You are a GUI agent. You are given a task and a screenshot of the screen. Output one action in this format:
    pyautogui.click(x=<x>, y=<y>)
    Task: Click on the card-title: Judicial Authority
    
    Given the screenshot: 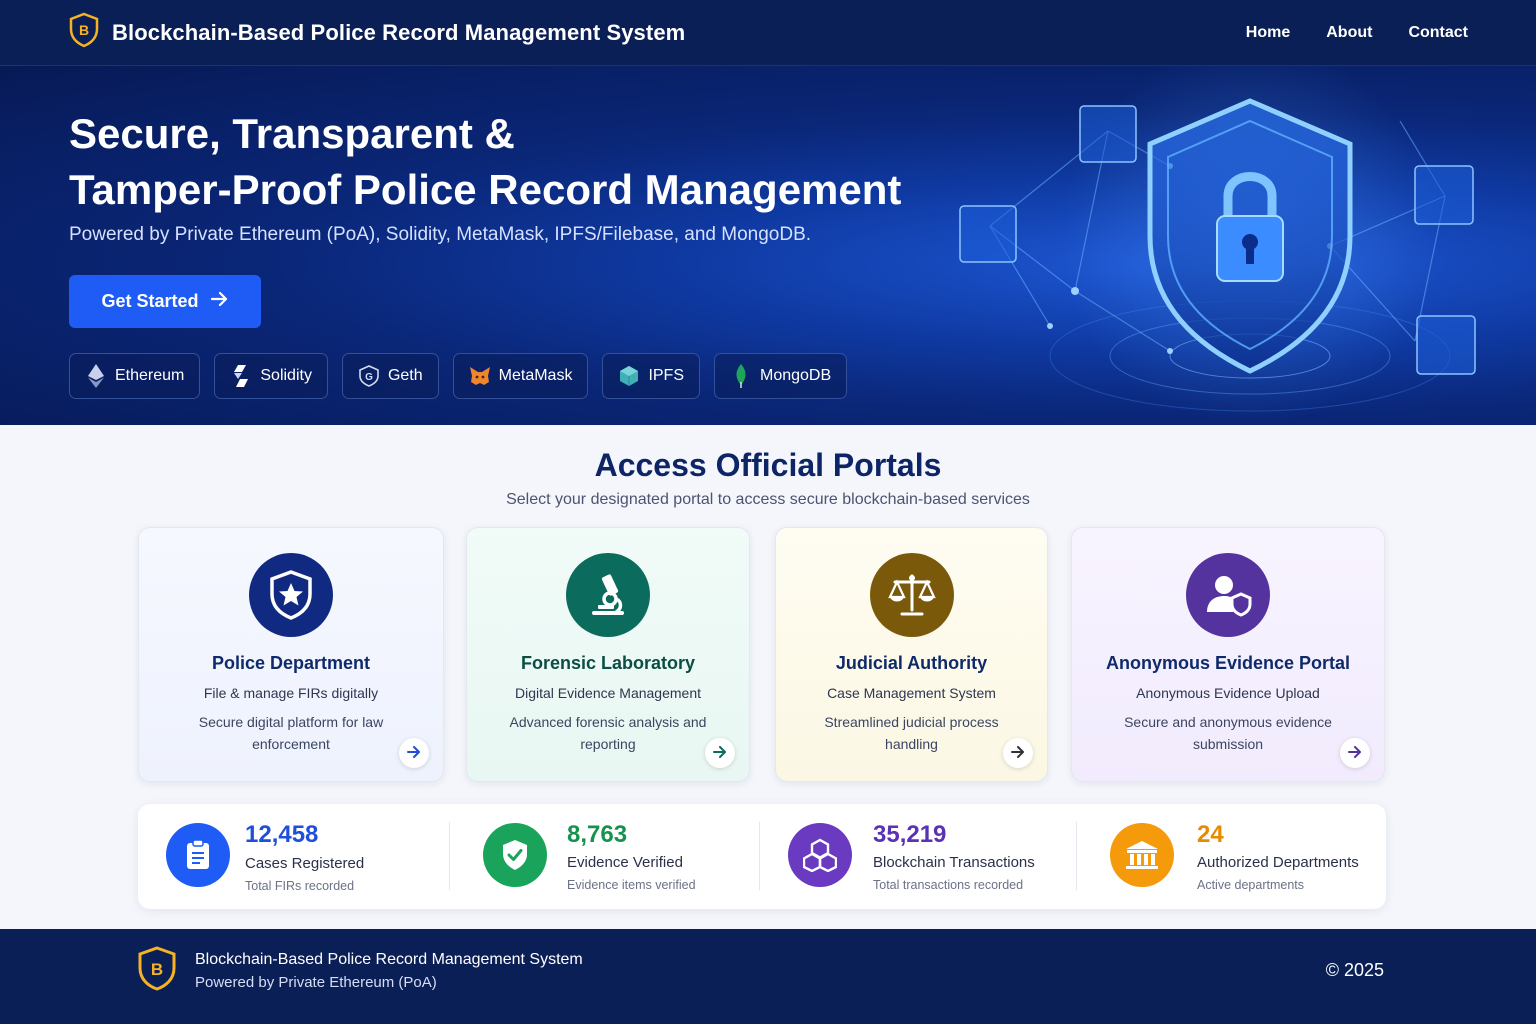 What is the action you would take?
    pyautogui.click(x=911, y=663)
    